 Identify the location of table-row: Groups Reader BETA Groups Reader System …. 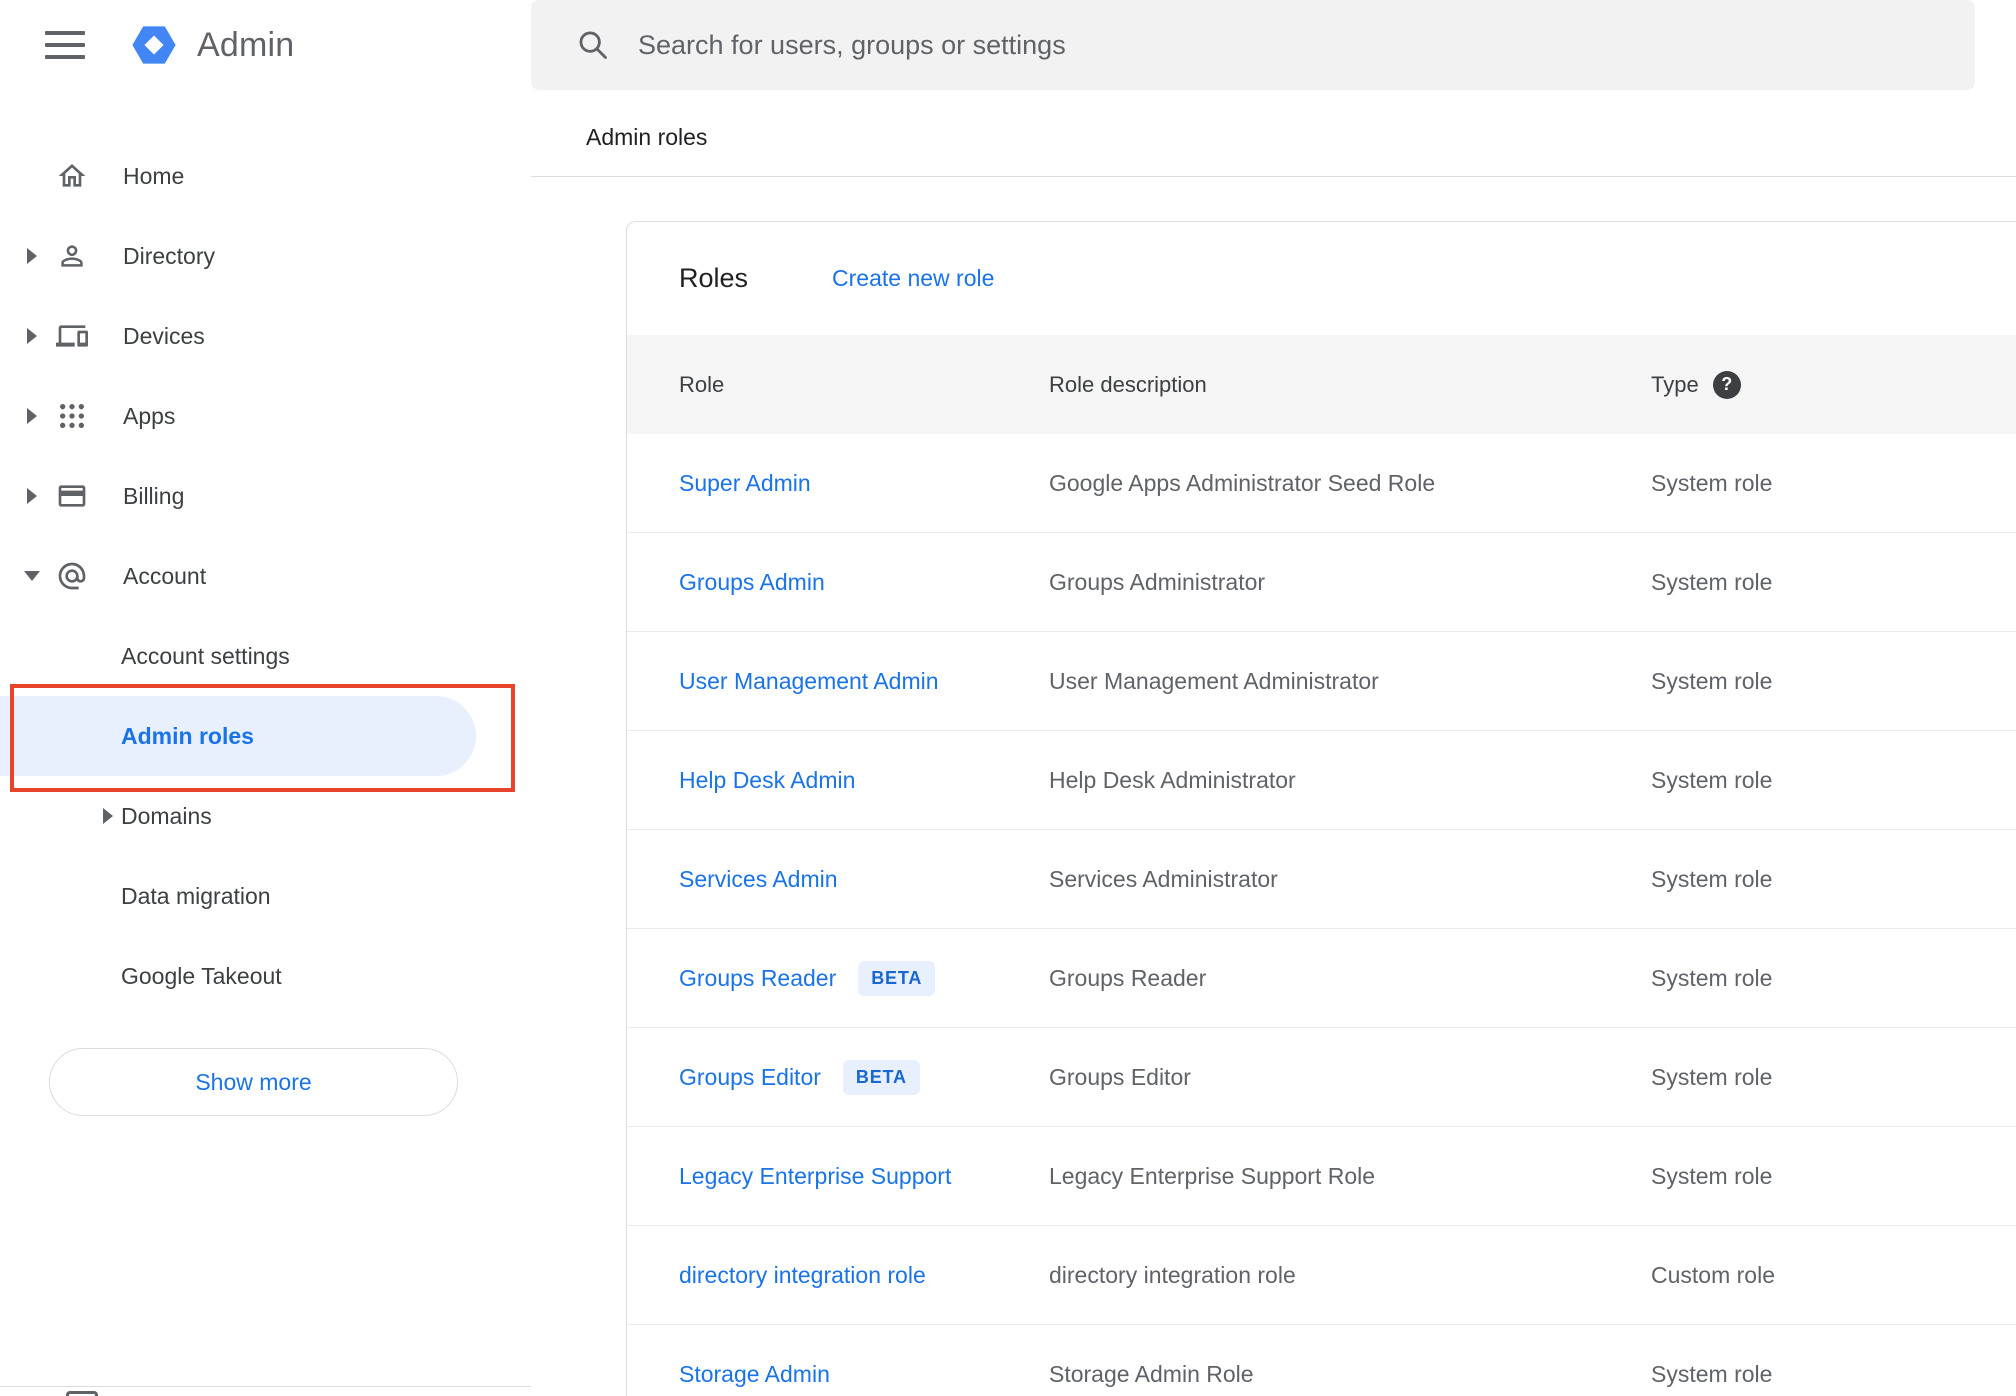
(1321, 978).